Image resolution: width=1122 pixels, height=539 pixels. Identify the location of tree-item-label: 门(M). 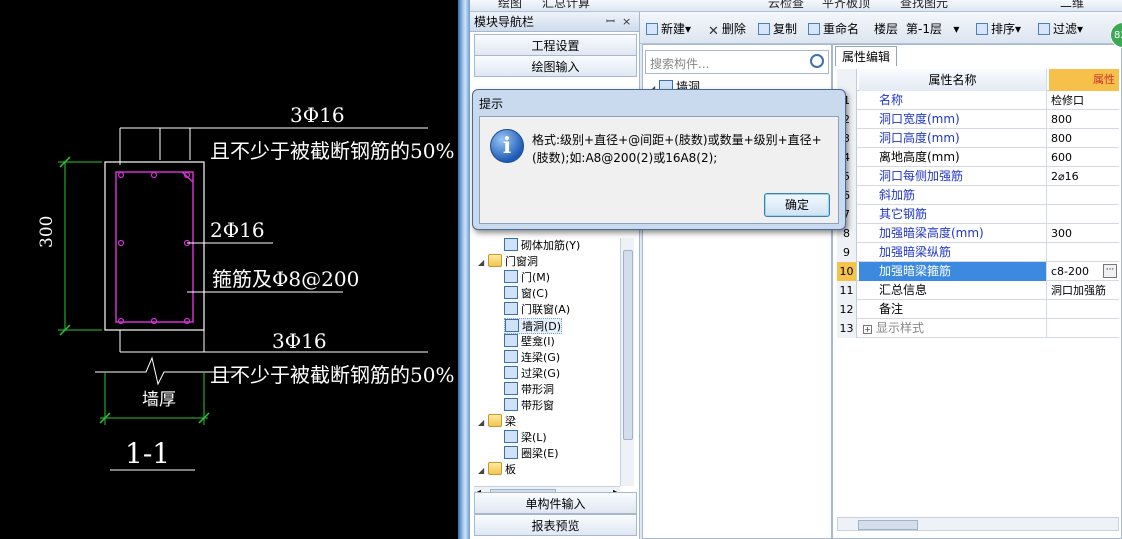
(536, 277).